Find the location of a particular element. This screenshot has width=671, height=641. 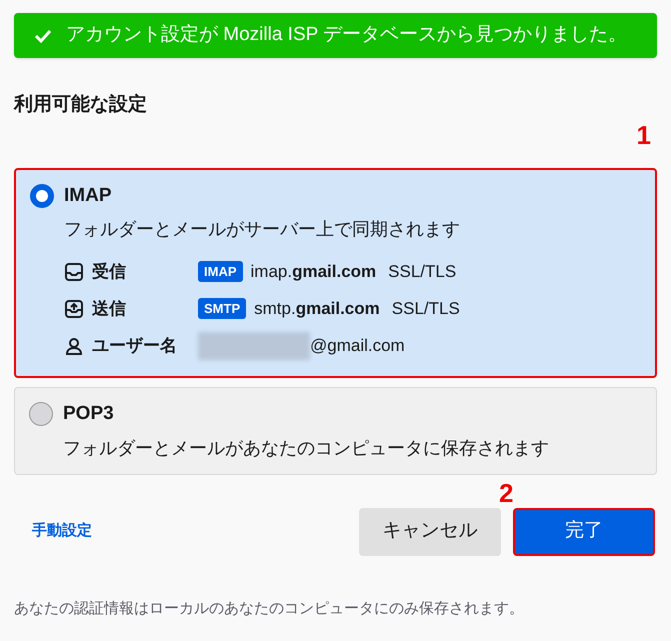

step-number: 1 is located at coordinates (643, 135).